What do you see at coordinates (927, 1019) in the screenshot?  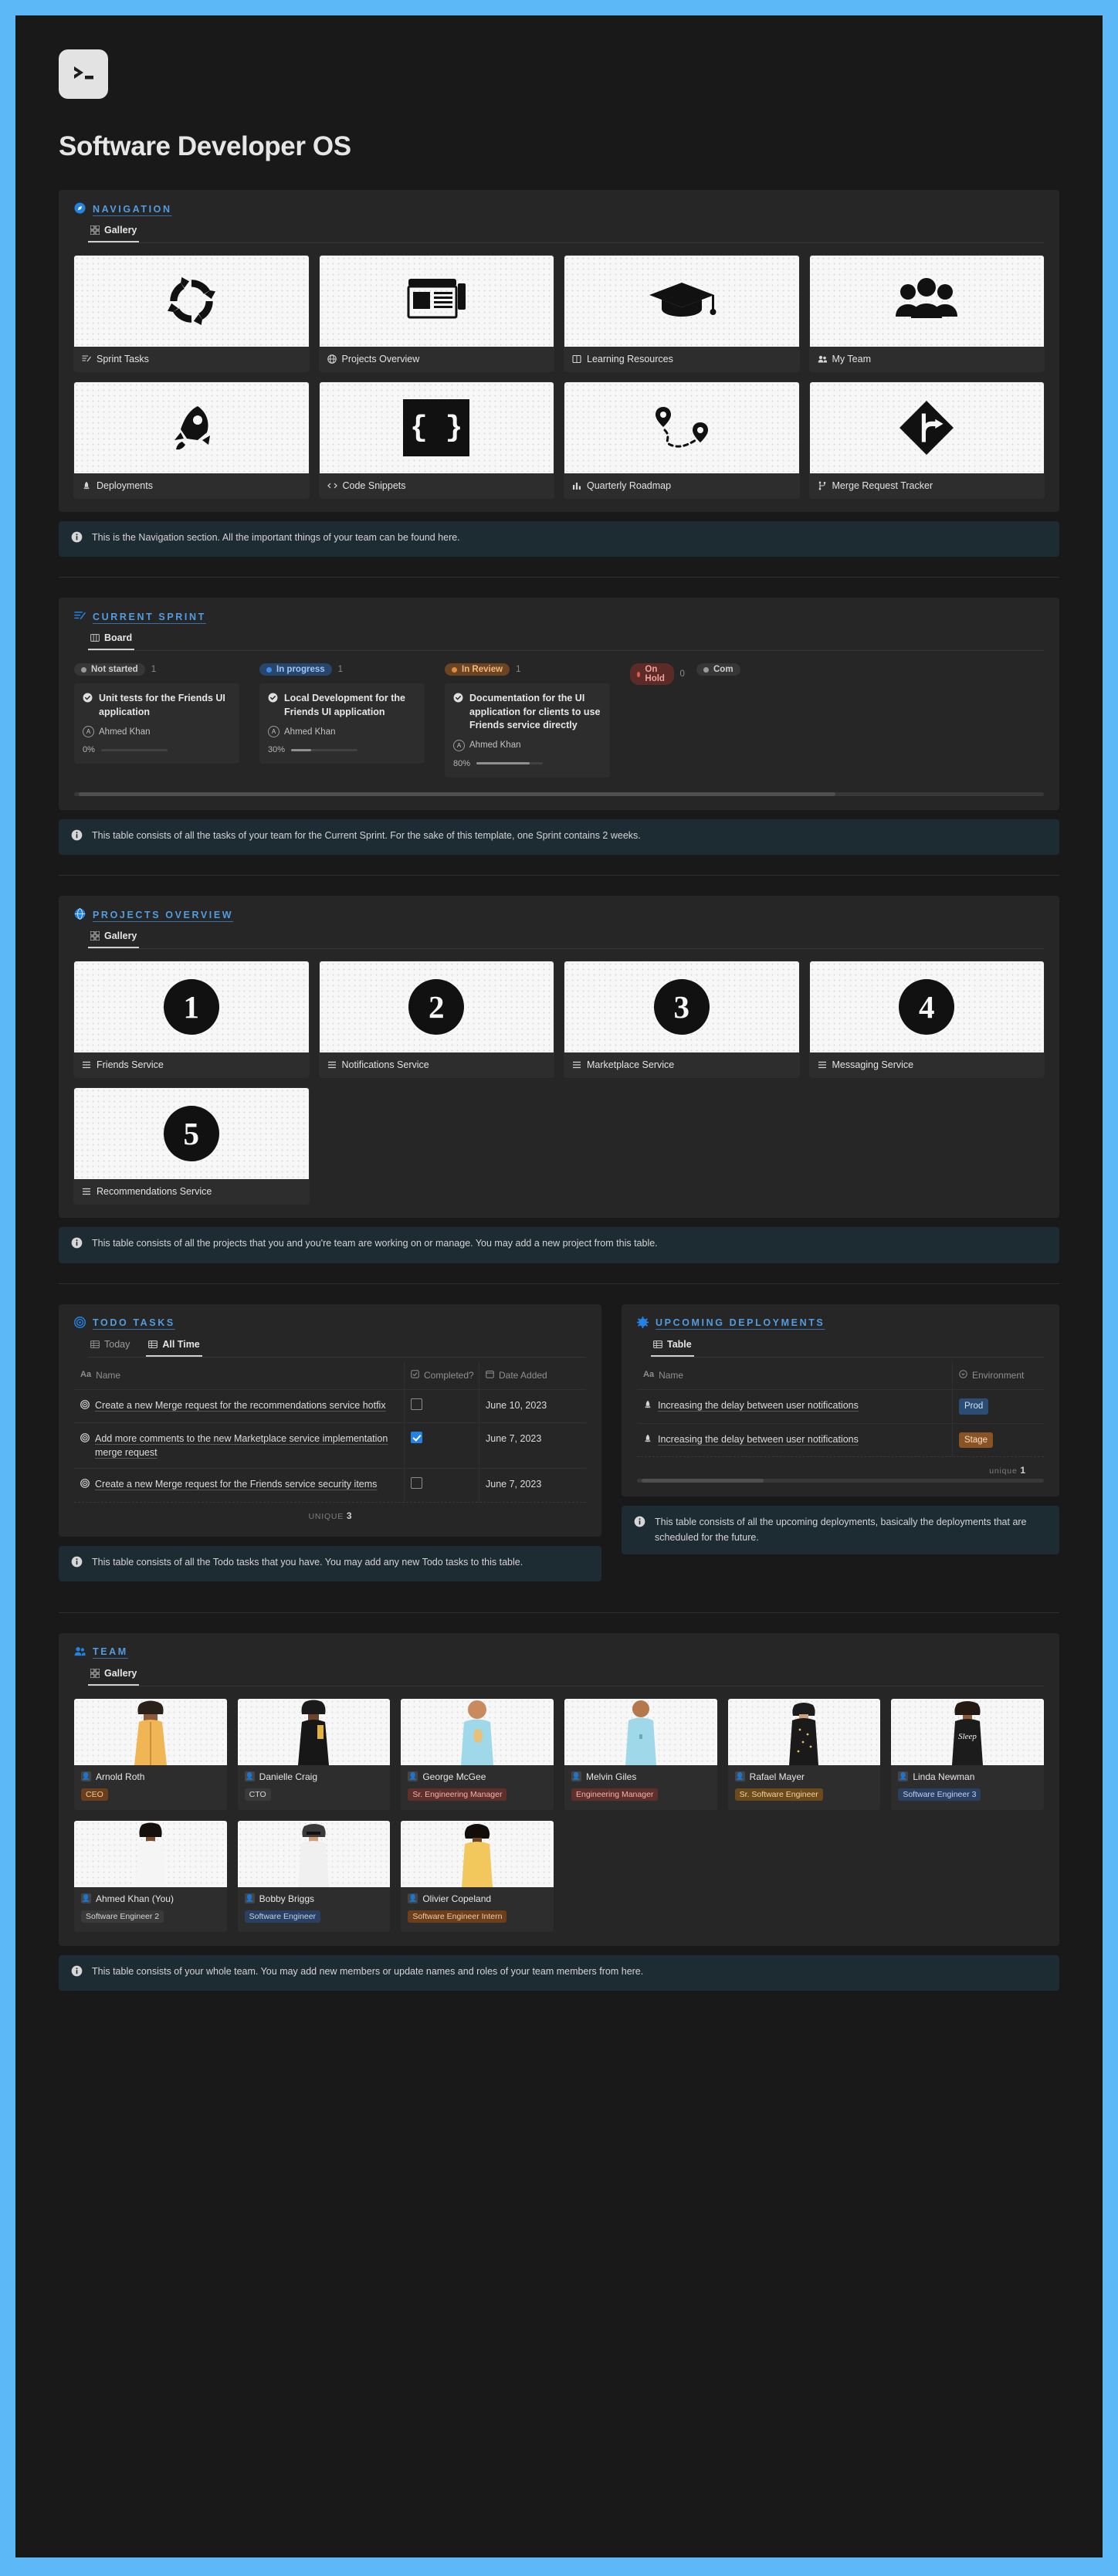 I see `gallery-card: 4 Messaging Service` at bounding box center [927, 1019].